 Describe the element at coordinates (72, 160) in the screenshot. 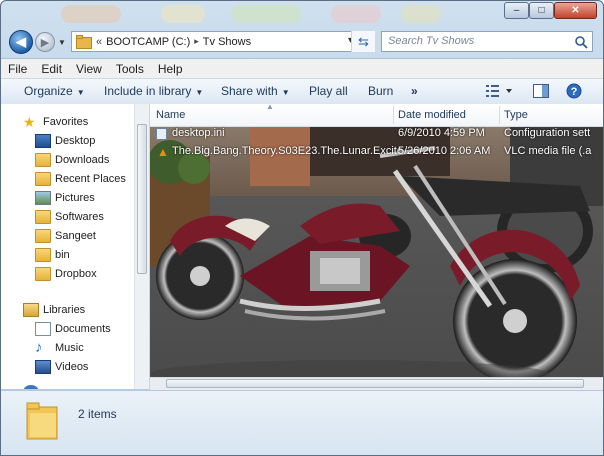

I see `sidebar-item-downloads: Downloads` at that location.